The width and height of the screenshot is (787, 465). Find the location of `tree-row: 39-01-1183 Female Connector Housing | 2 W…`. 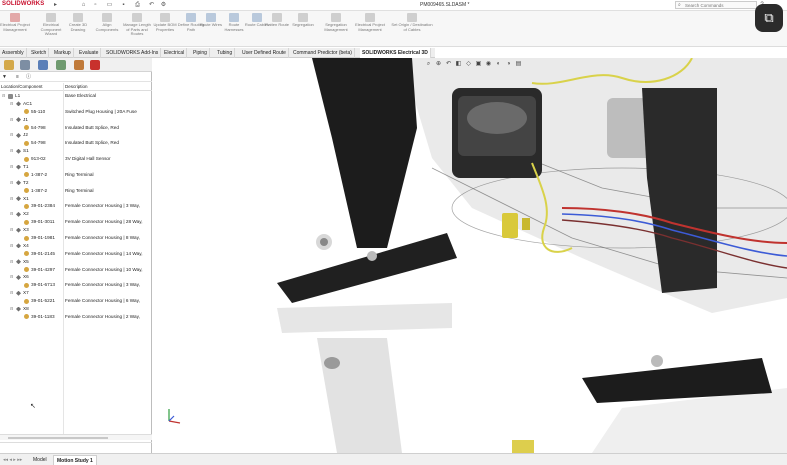

tree-row: 39-01-1183 Female Connector Housing | 2 W… is located at coordinates (76, 317).